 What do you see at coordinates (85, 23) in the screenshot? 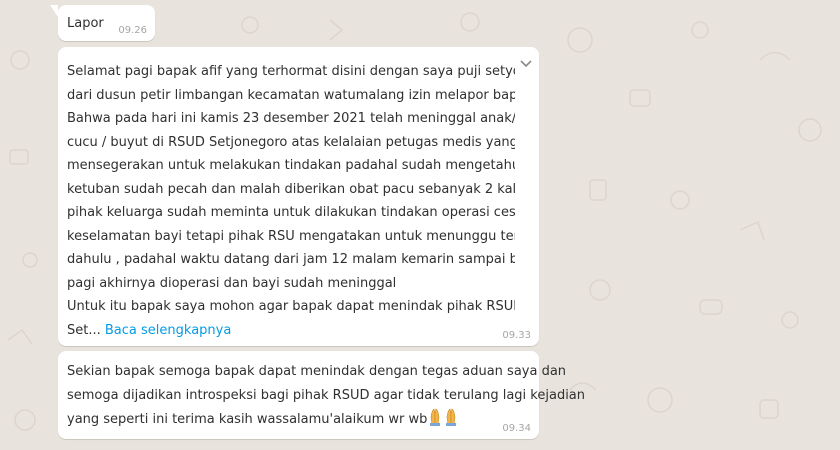
I see `message-text: Lapor` at bounding box center [85, 23].